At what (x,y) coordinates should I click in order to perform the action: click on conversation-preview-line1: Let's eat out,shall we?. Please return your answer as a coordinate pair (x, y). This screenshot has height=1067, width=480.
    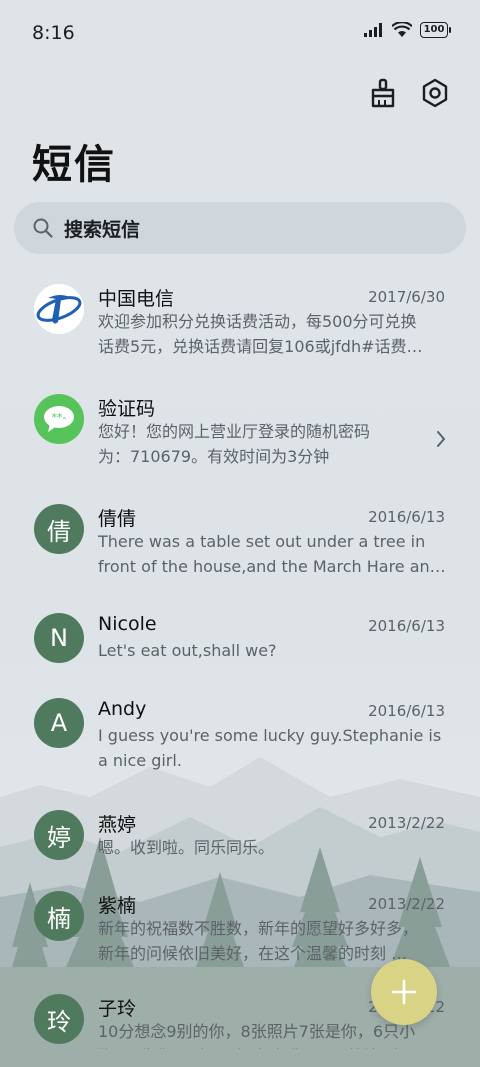
    Looking at the image, I should click on (187, 650).